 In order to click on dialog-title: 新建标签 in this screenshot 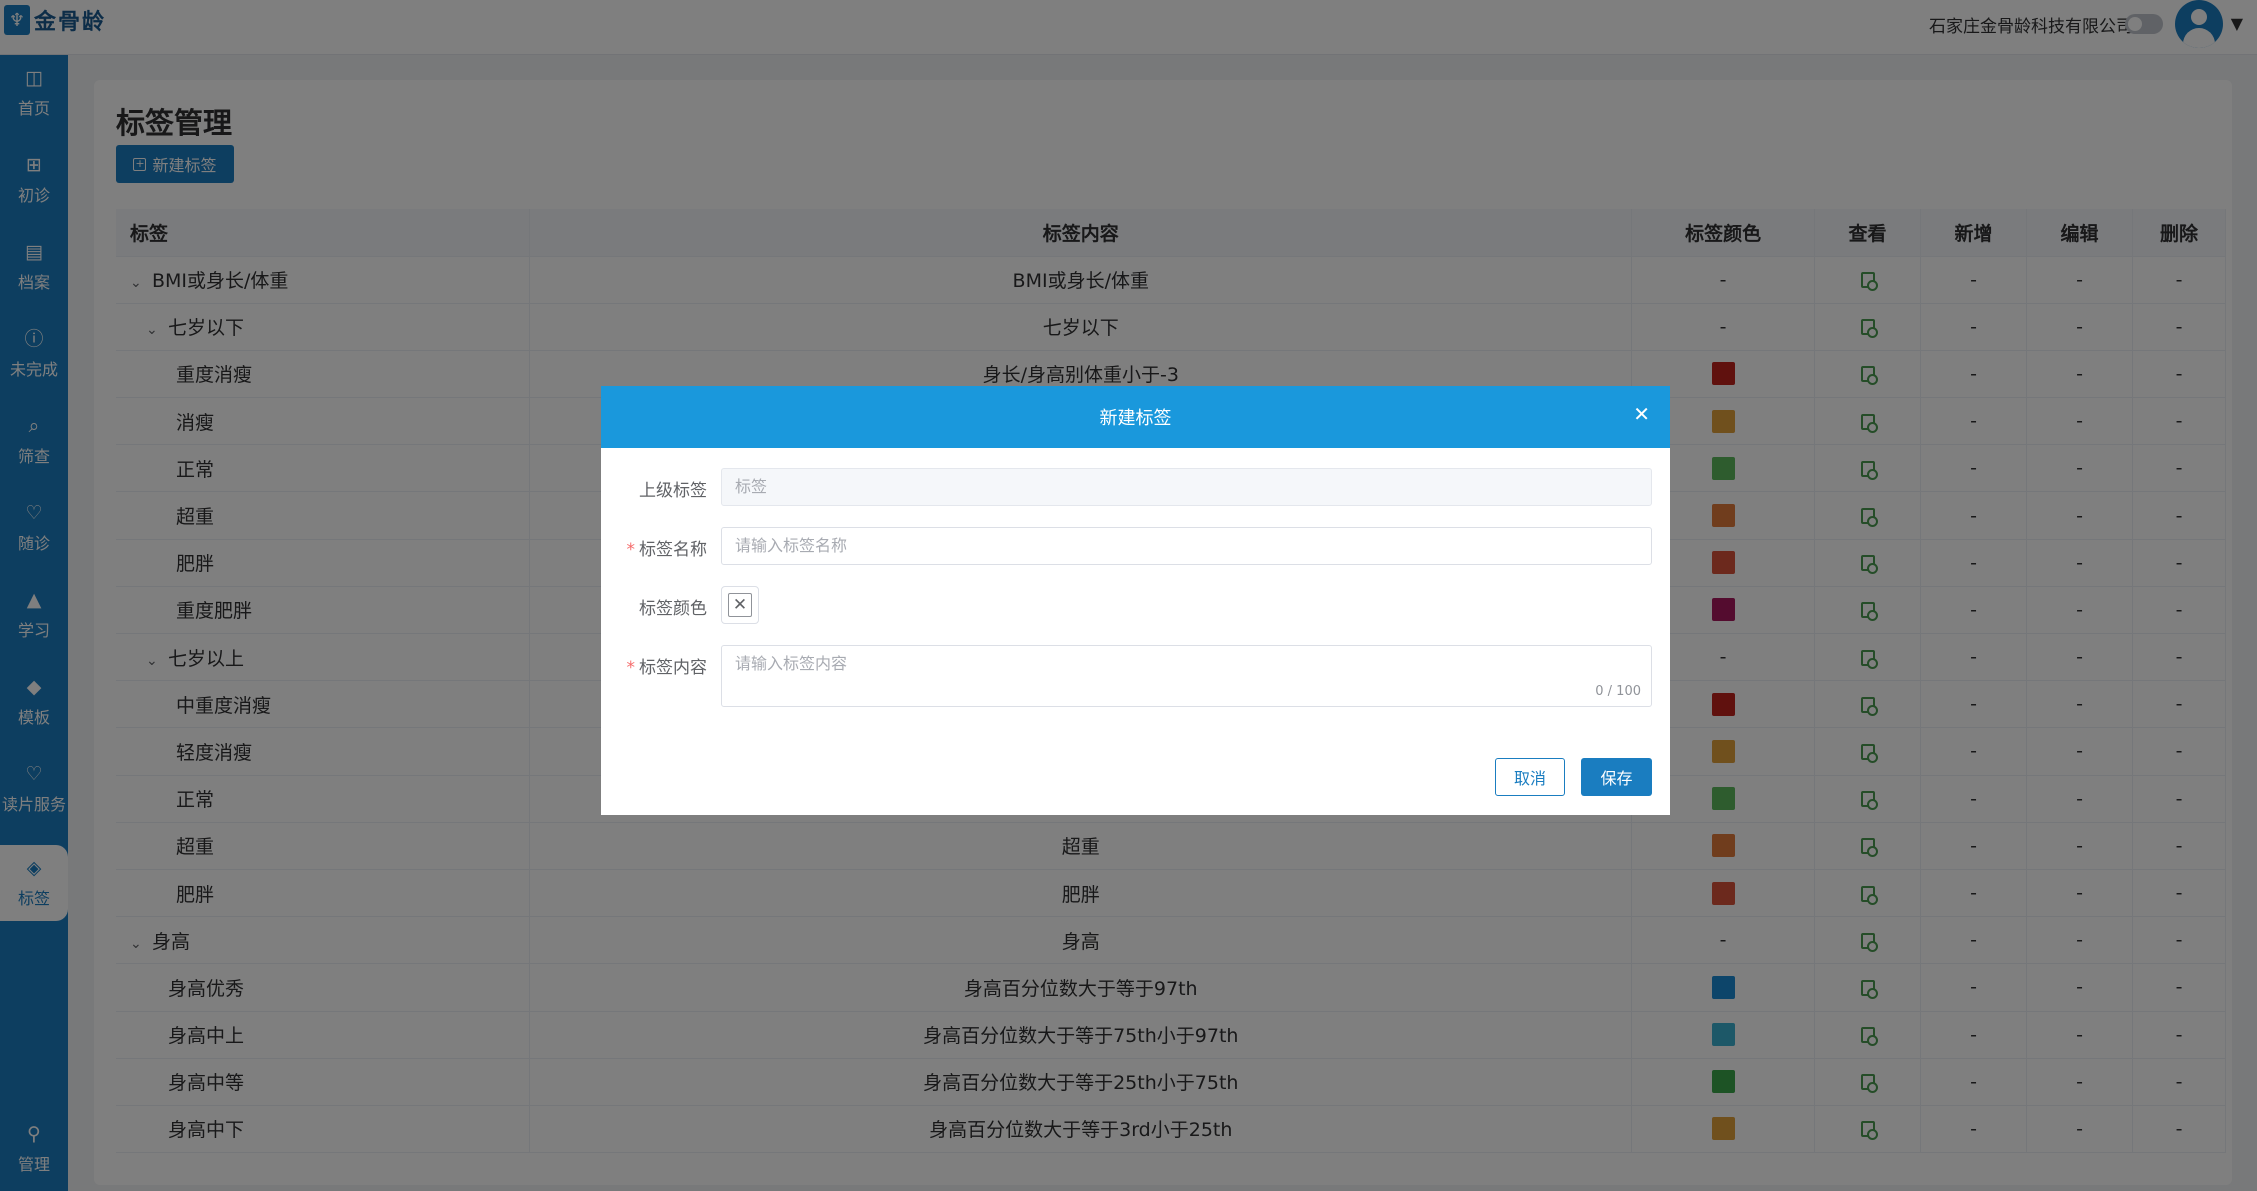, I will do `click(1135, 418)`.